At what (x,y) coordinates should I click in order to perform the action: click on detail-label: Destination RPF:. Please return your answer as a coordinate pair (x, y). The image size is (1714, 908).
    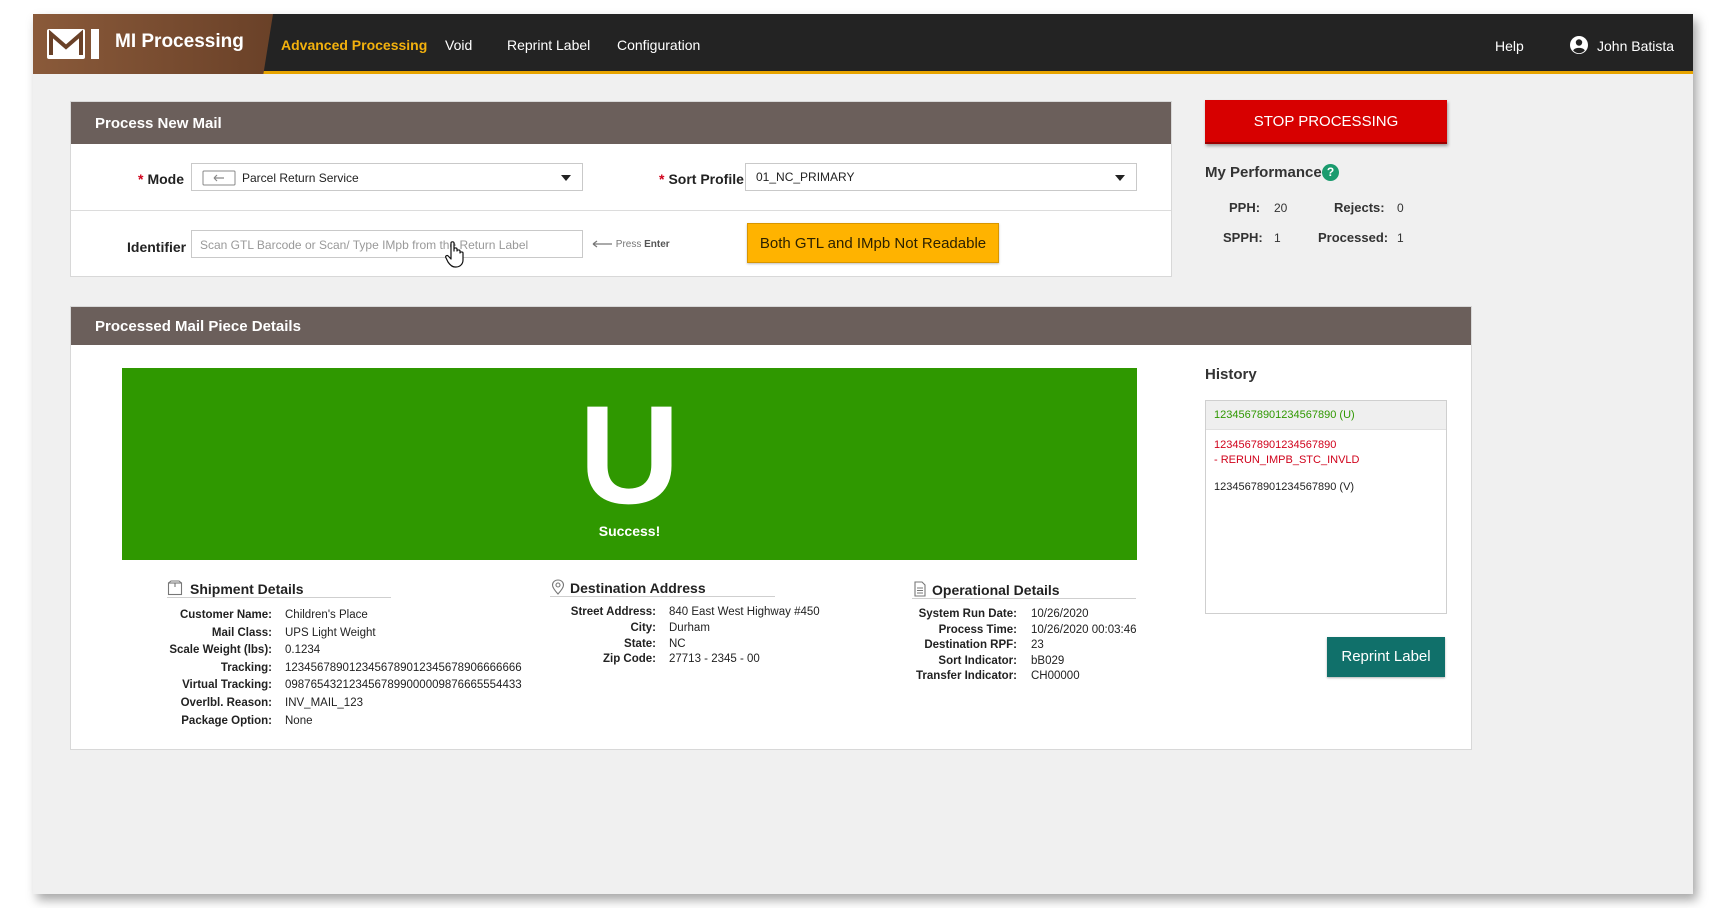
    Looking at the image, I should click on (970, 645).